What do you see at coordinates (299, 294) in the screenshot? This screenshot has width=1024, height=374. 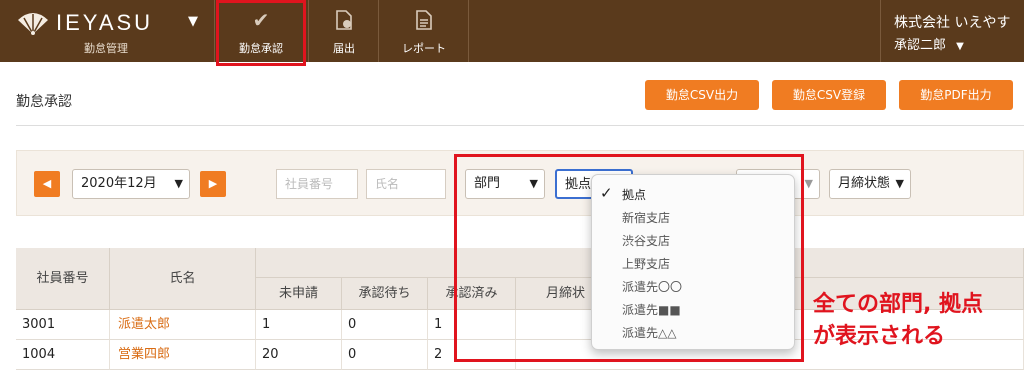 I see `column-header: 未申請` at bounding box center [299, 294].